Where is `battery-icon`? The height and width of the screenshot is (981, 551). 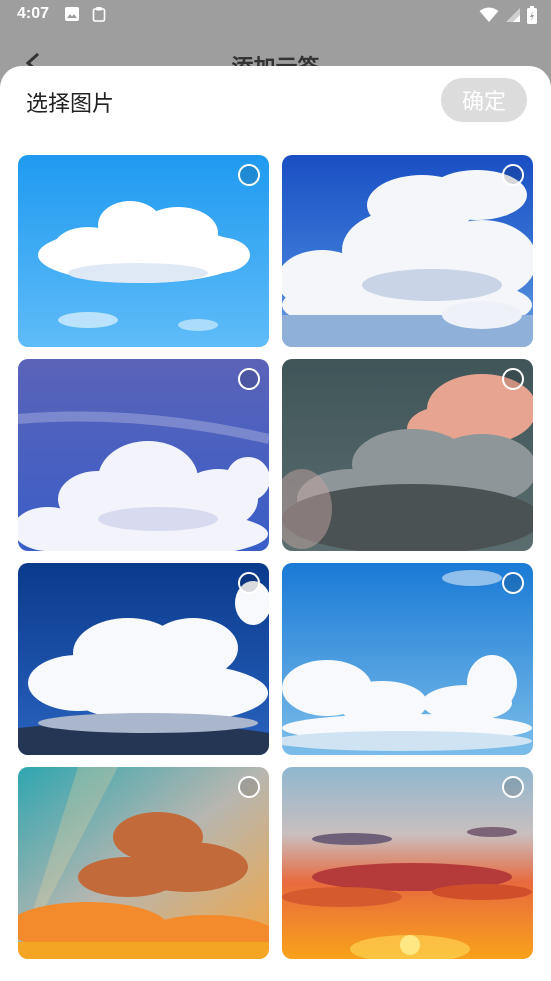
battery-icon is located at coordinates (532, 17).